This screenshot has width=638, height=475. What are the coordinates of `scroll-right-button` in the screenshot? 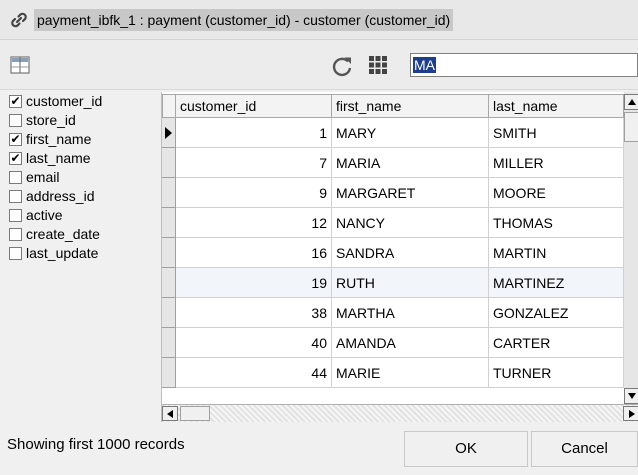 It's located at (630, 413).